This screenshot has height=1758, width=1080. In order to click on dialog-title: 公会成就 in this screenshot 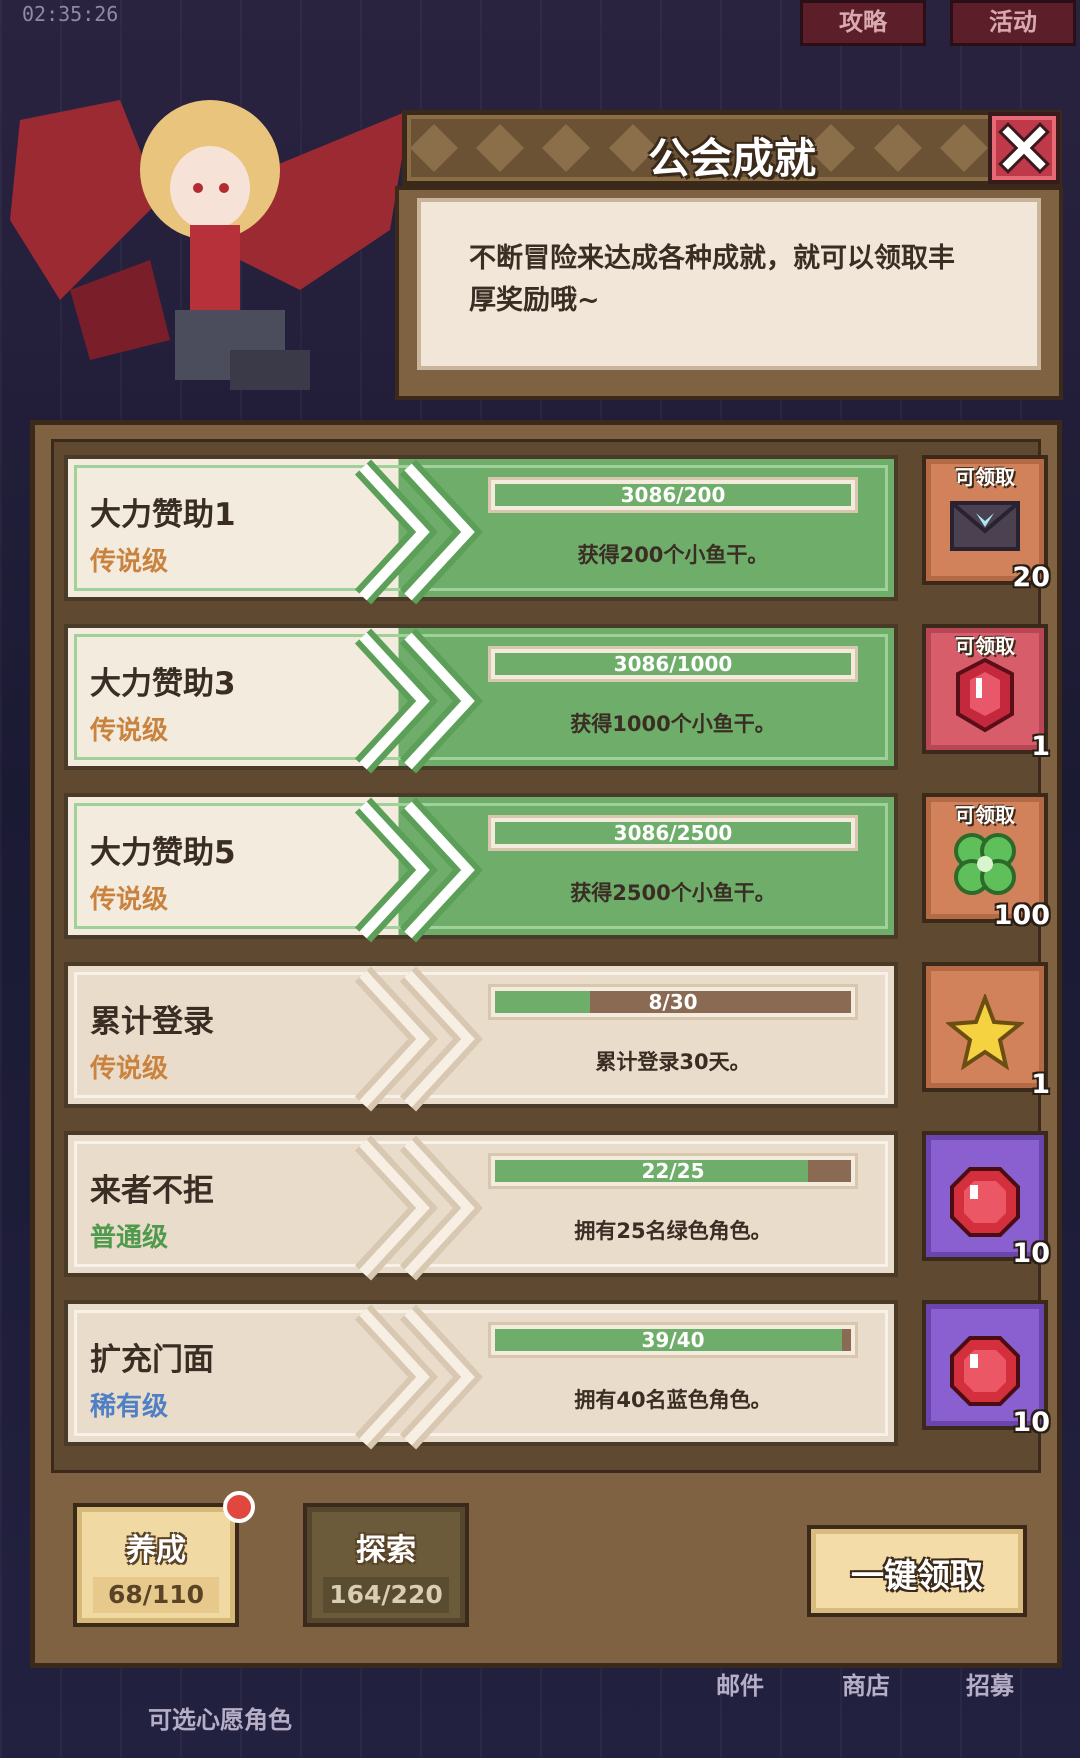, I will do `click(731, 158)`.